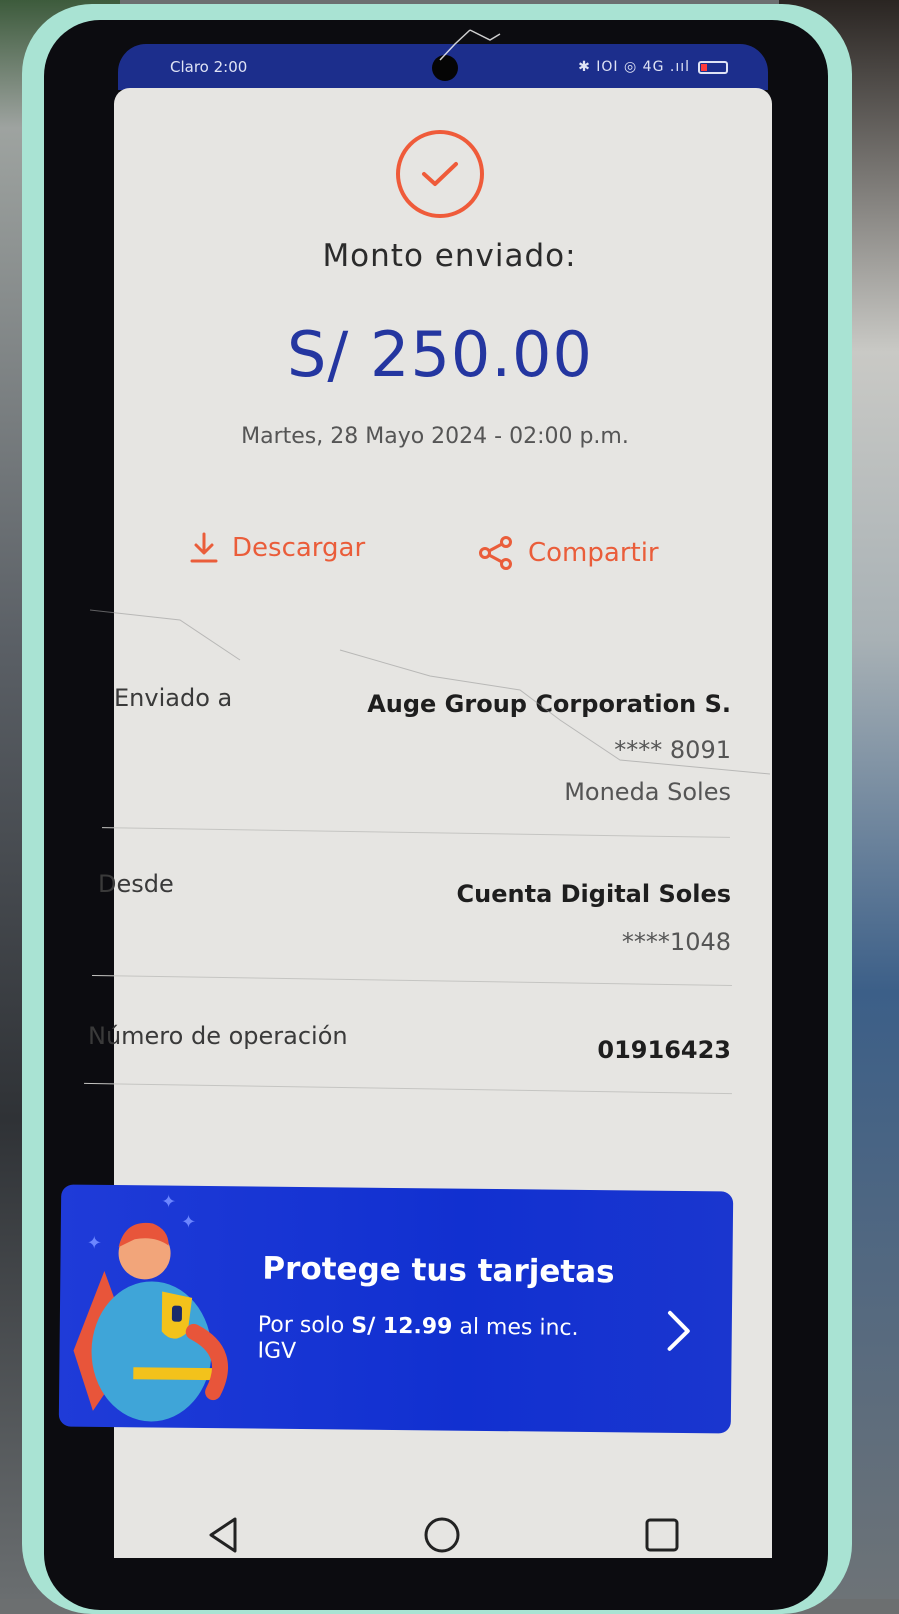  Describe the element at coordinates (449, 256) in the screenshot. I see `page-title: Monto enviado:` at that location.